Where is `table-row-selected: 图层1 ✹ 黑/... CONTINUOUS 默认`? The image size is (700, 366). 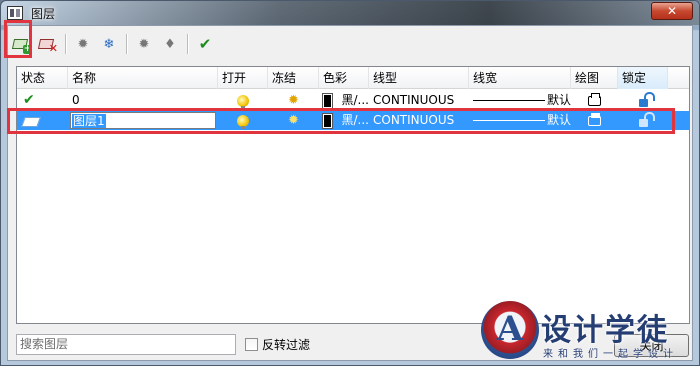 table-row-selected: 图层1 ✹ 黑/... CONTINUOUS 默认 is located at coordinates (353, 120).